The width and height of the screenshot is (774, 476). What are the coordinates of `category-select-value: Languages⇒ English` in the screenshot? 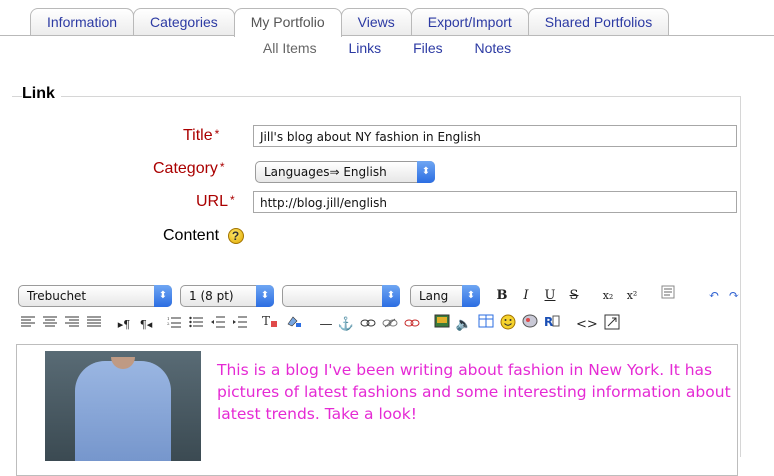 It's located at (325, 172).